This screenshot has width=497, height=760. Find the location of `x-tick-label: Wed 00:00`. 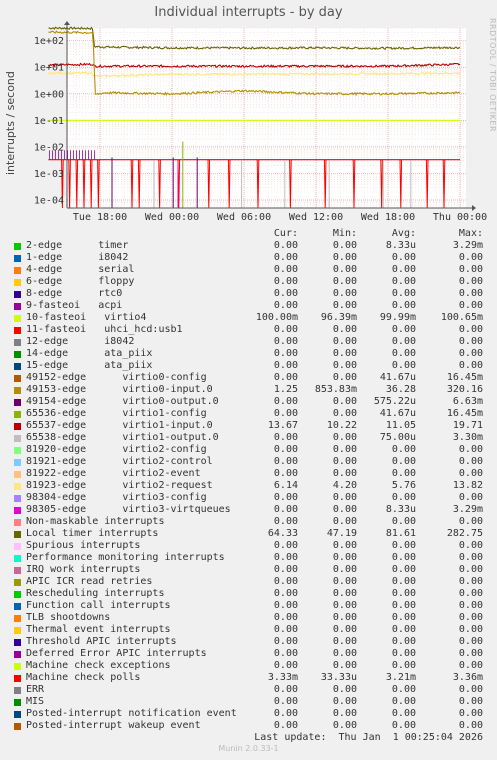

x-tick-label: Wed 00:00 is located at coordinates (172, 217).